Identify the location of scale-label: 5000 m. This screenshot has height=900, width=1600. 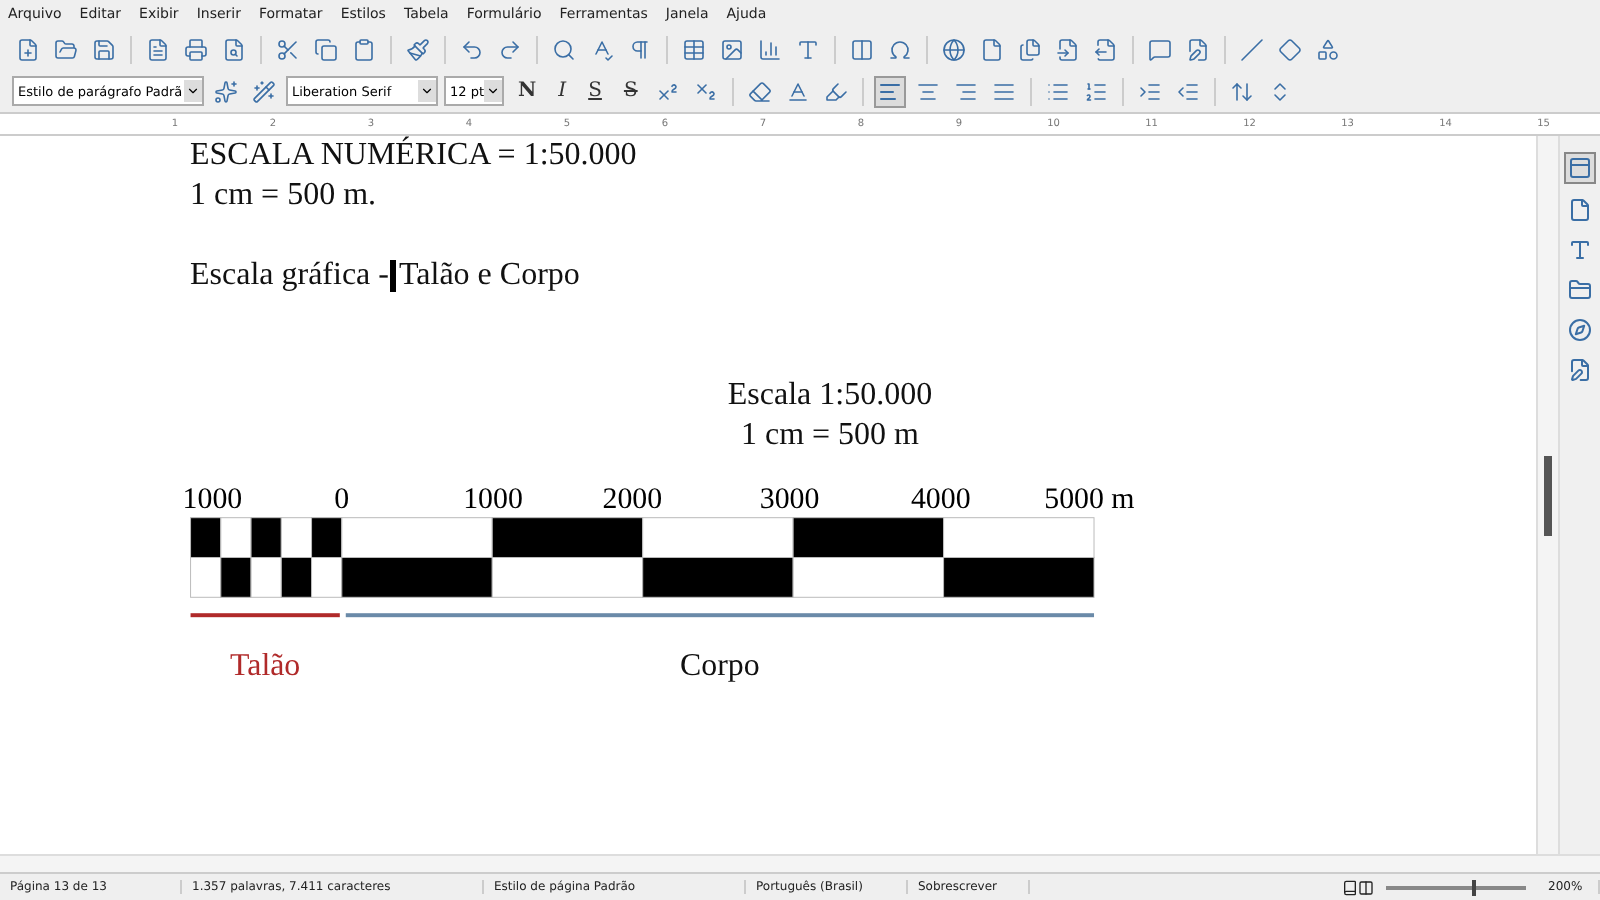
(1089, 499).